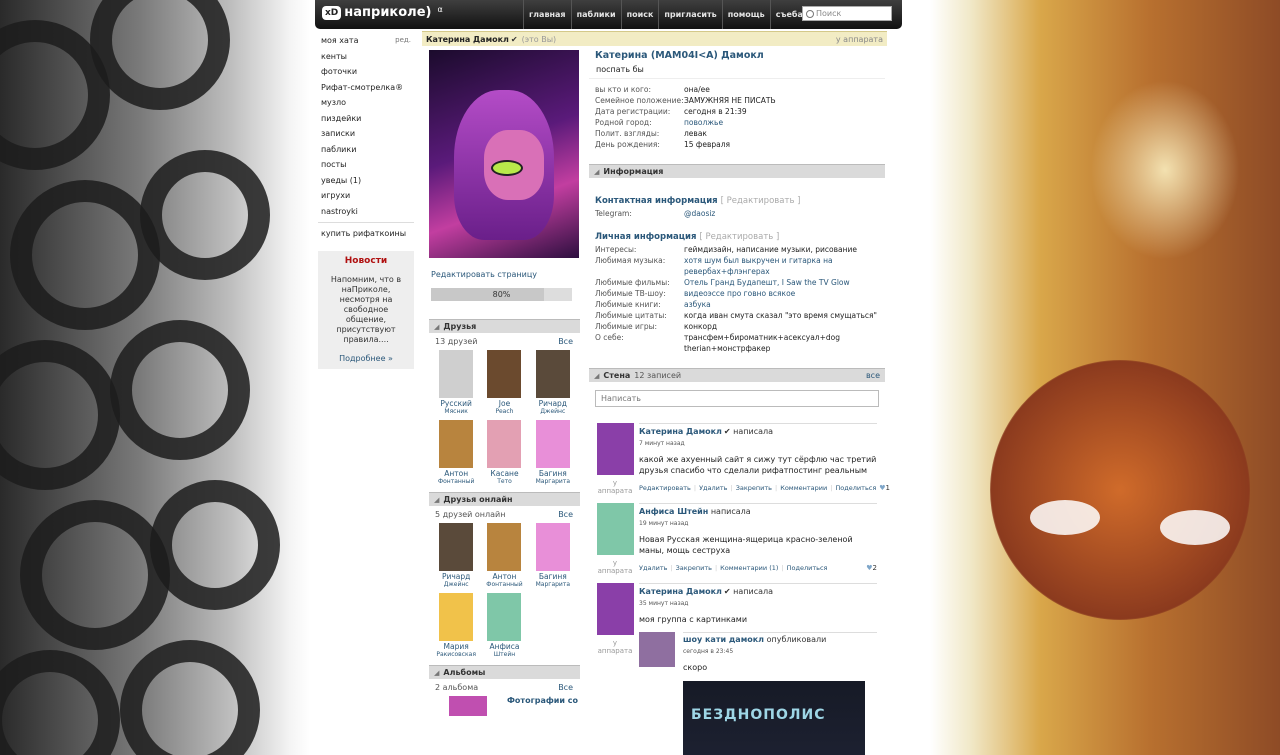  What do you see at coordinates (366, 150) in the screenshot?
I see `menu-item-publics: паблики` at bounding box center [366, 150].